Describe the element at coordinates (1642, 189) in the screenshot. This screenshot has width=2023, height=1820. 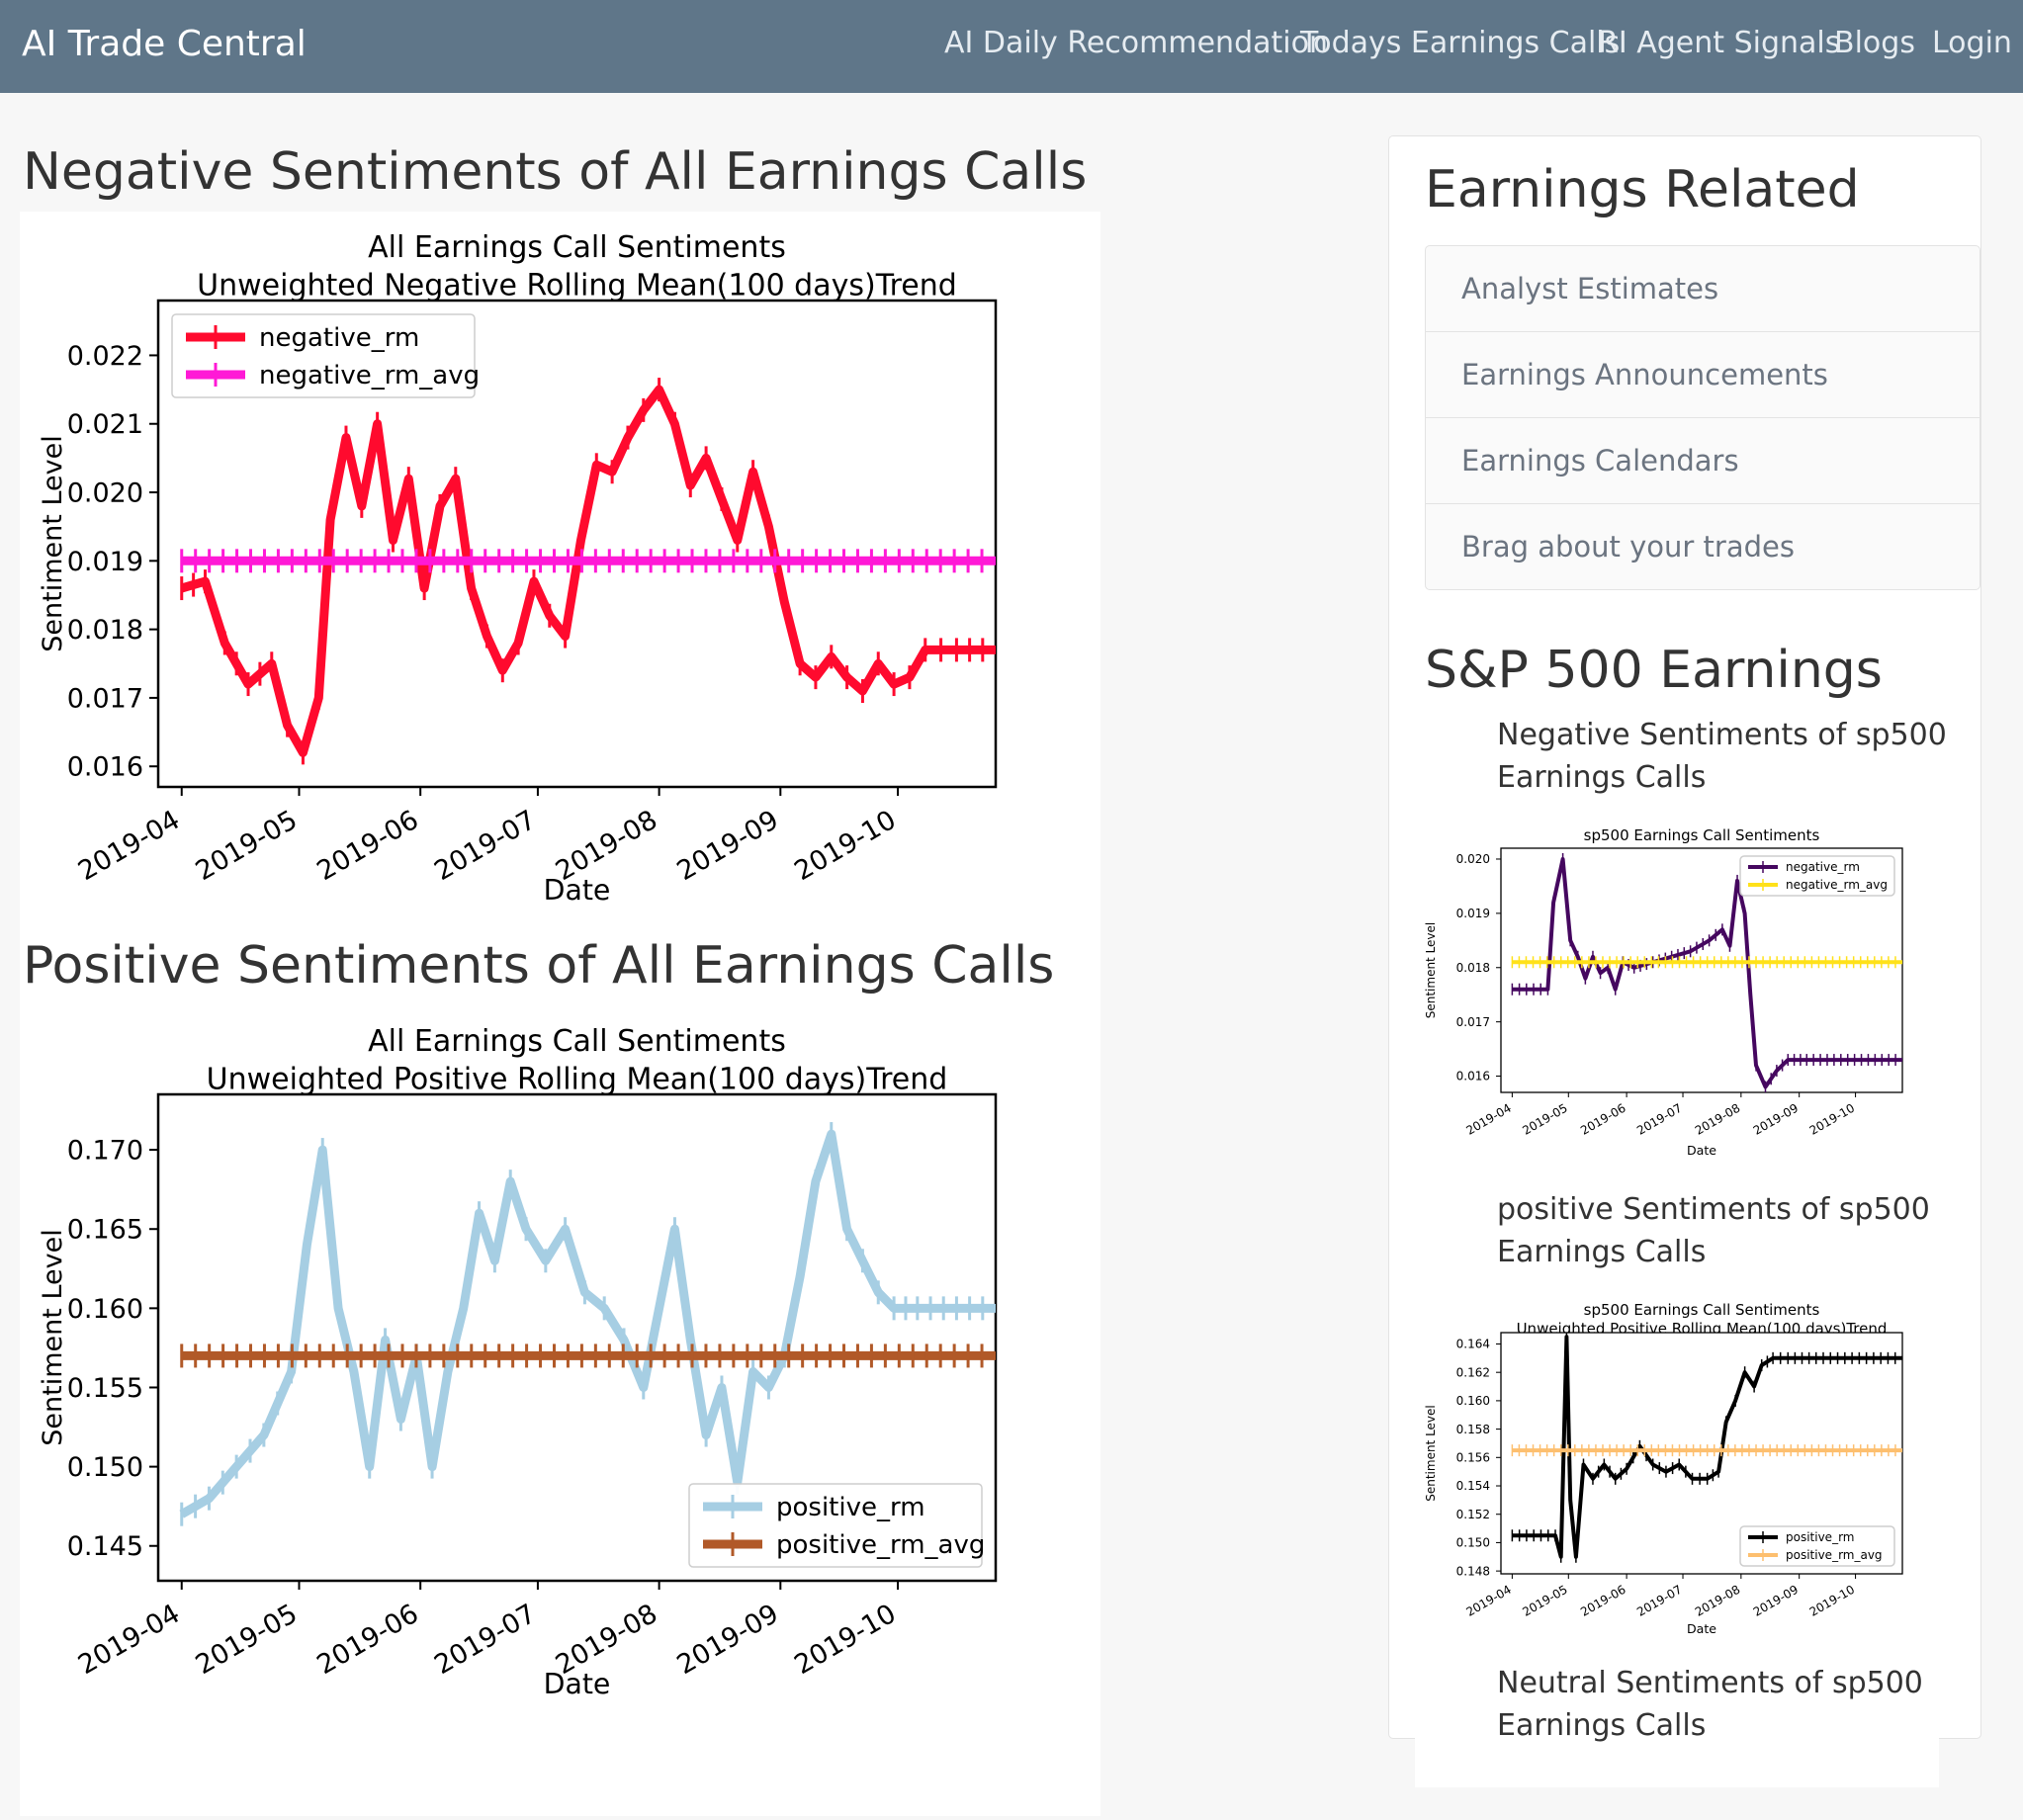
I see `earnings-related-title: Earnings Related` at that location.